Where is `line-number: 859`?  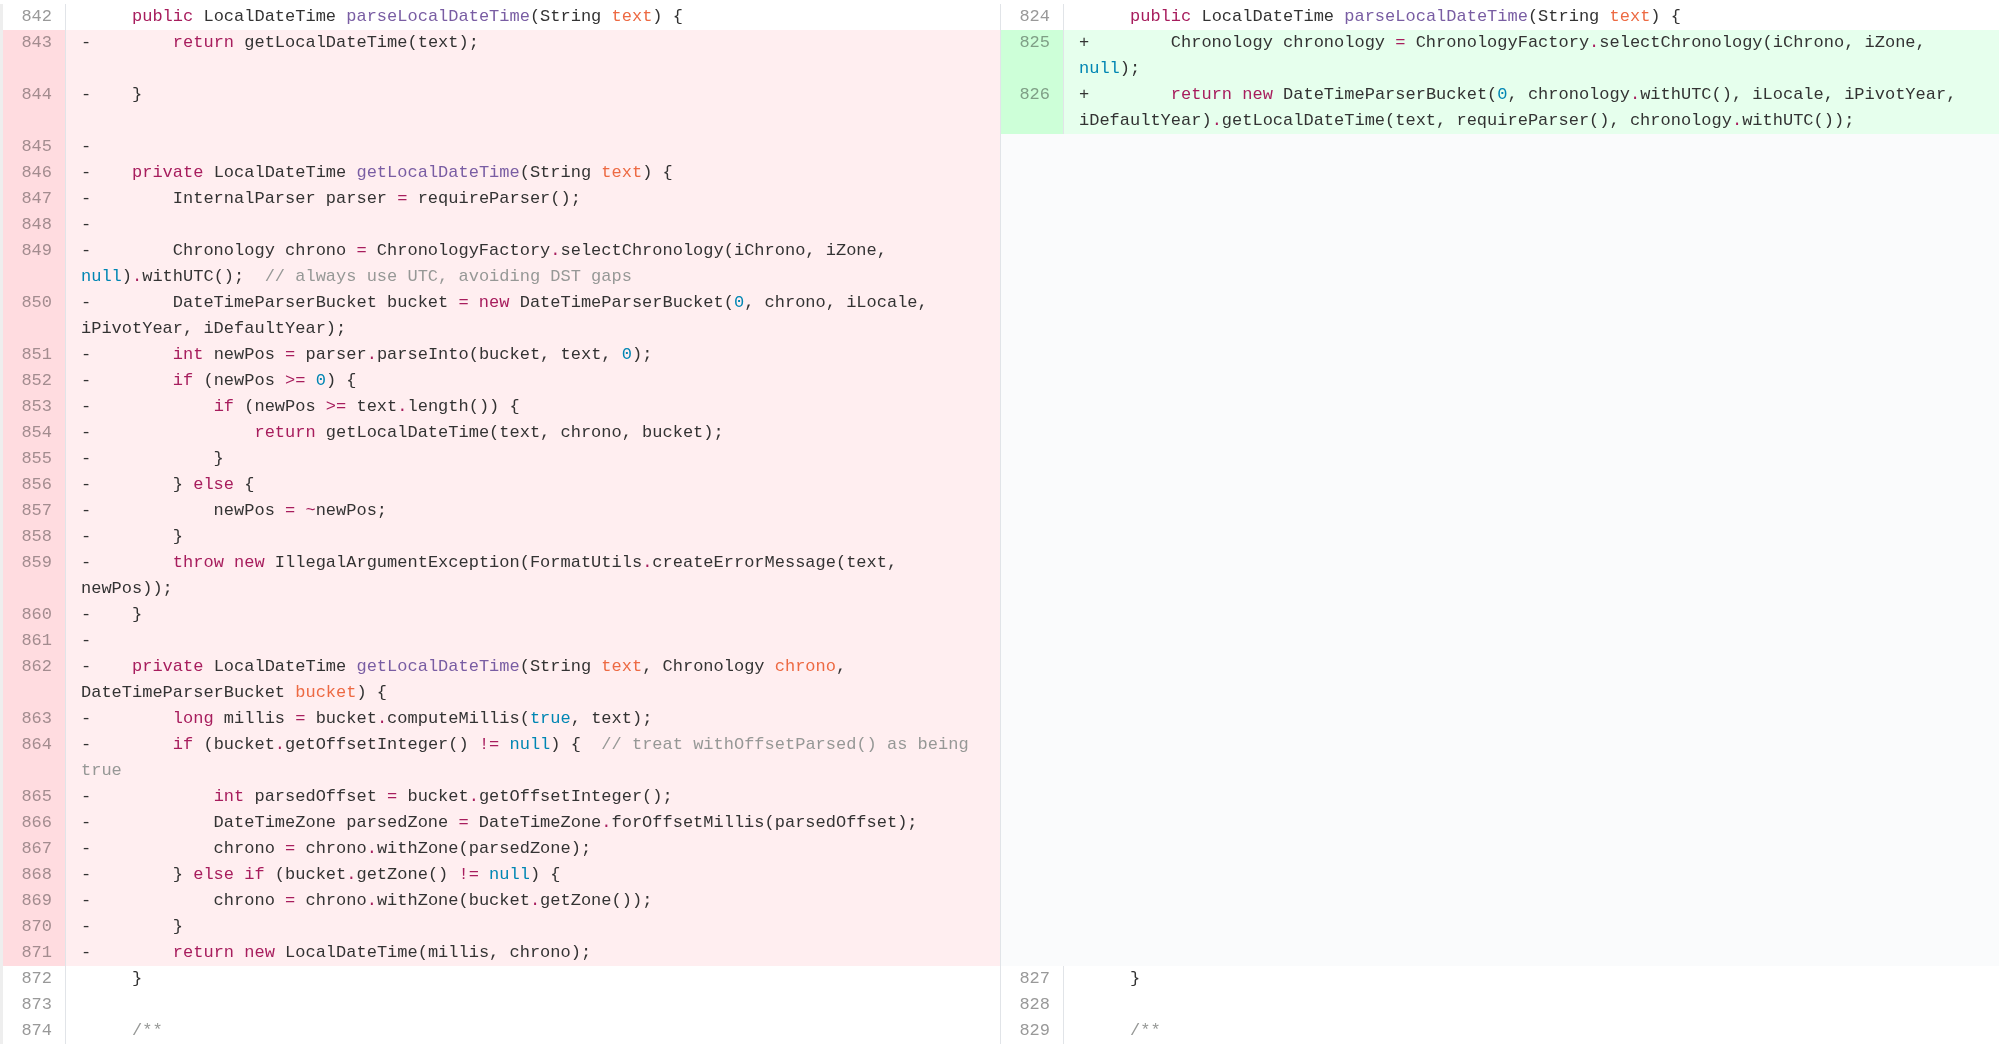
line-number: 859 is located at coordinates (33, 576).